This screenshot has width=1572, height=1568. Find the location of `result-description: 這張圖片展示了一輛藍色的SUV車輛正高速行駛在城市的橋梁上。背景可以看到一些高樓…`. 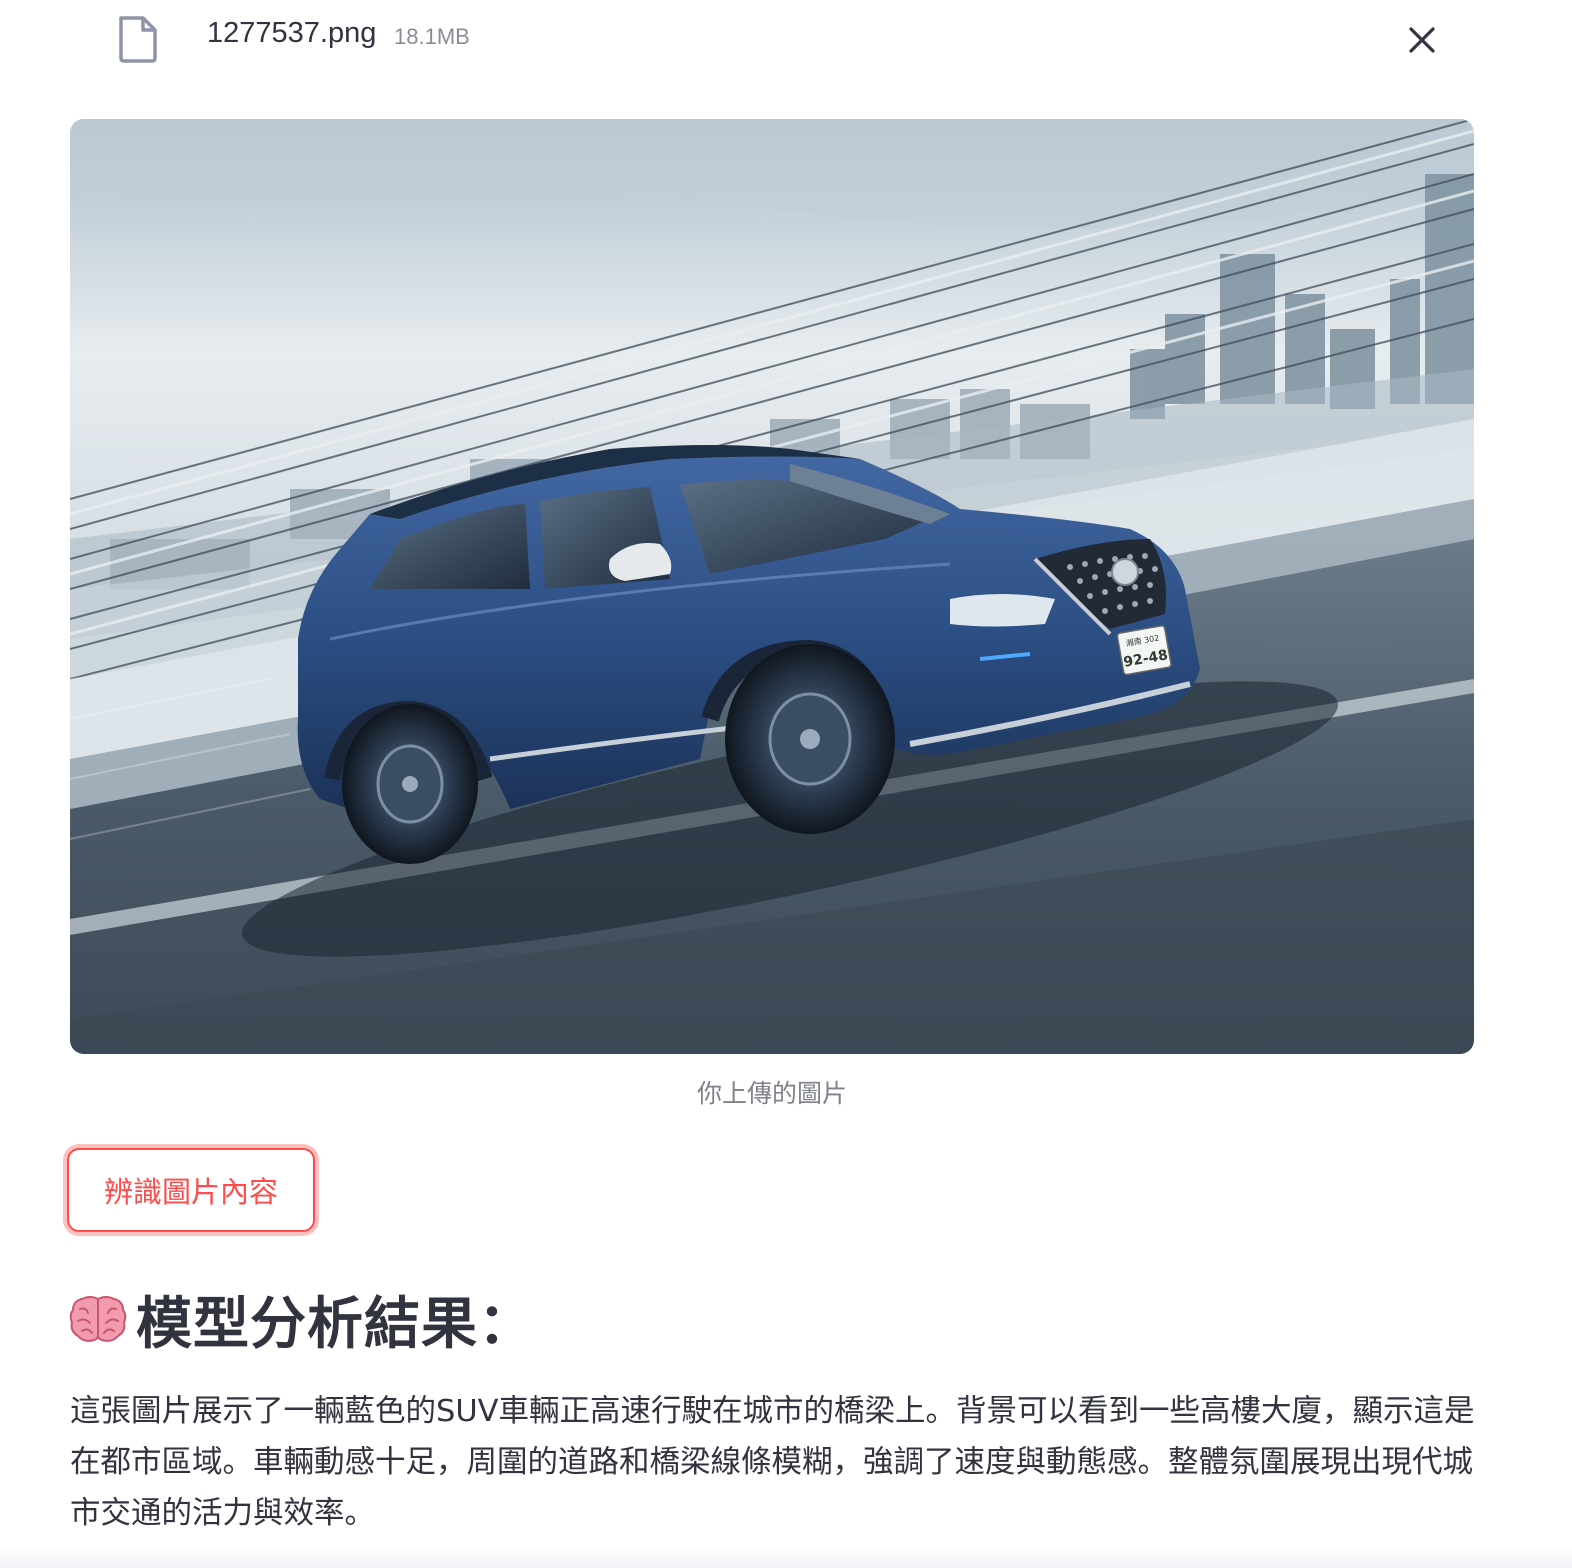

result-description: 這張圖片展示了一輛藍色的SUV車輛正高速行駛在城市的橋梁上。背景可以看到一些高樓… is located at coordinates (772, 1462).